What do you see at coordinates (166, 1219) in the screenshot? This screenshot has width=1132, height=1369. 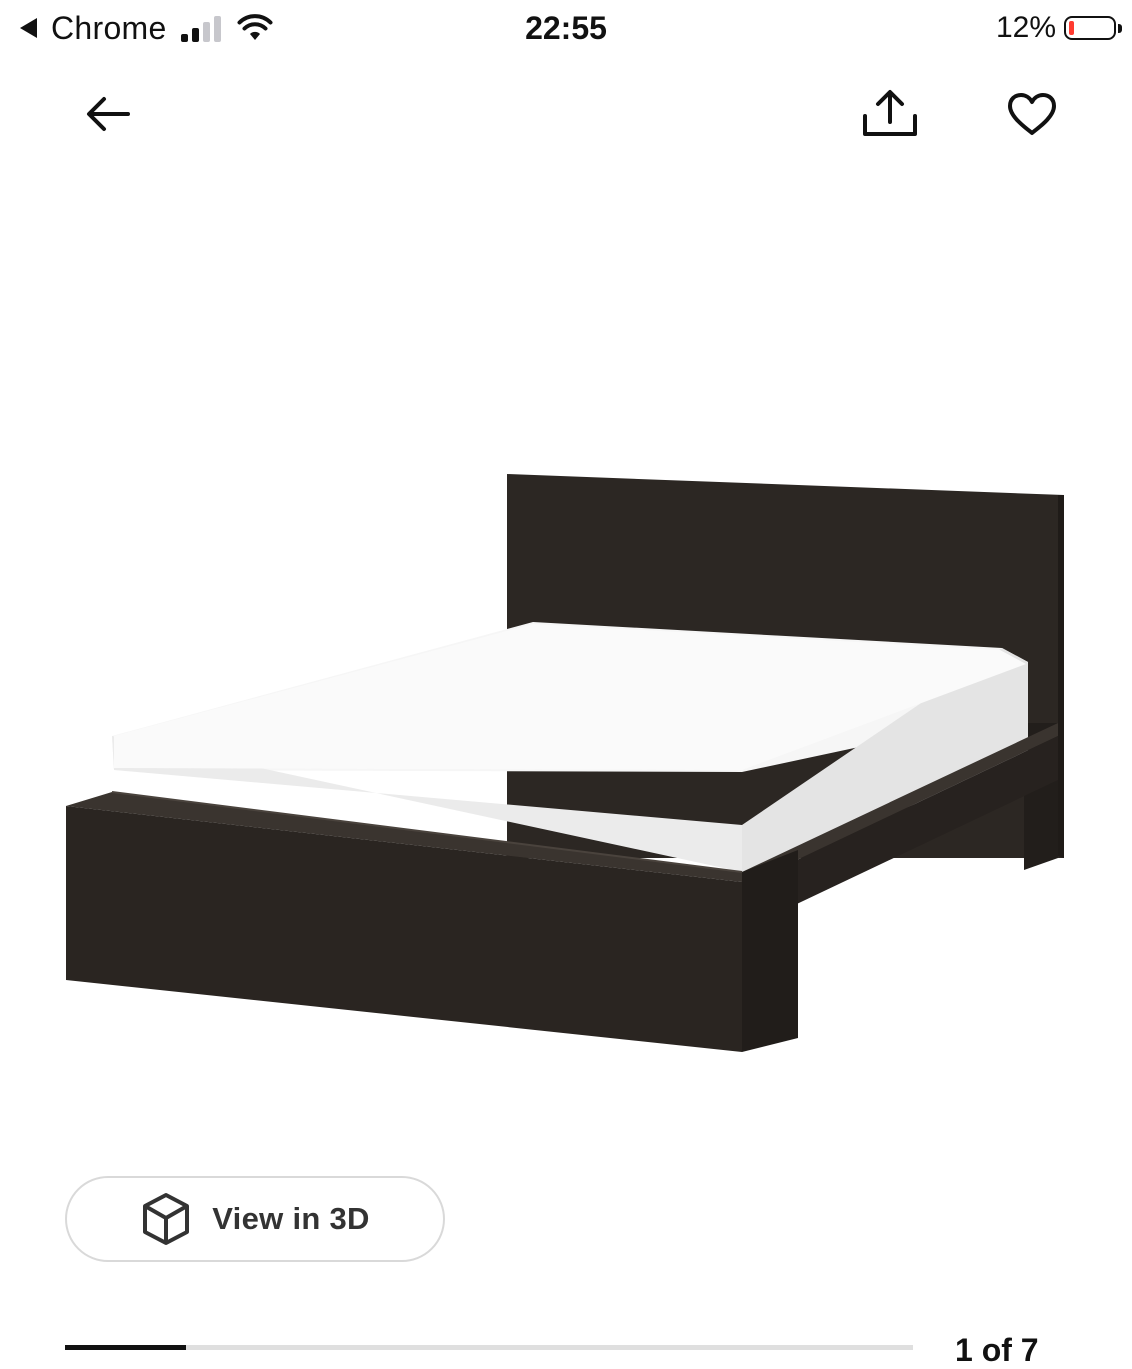 I see `cube-icon` at bounding box center [166, 1219].